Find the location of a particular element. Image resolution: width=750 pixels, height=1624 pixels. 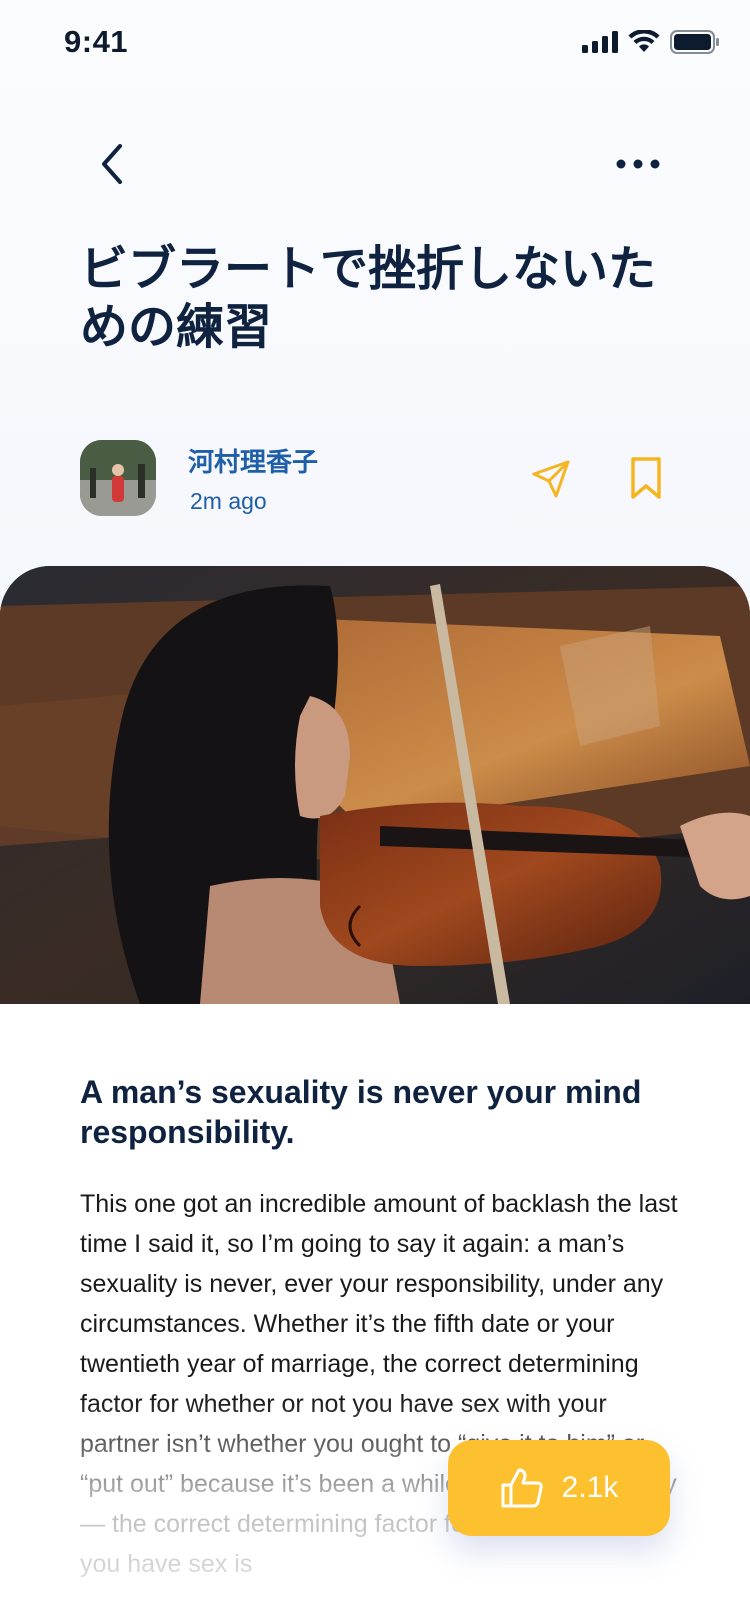

status-time: 9:41 is located at coordinates (96, 41).